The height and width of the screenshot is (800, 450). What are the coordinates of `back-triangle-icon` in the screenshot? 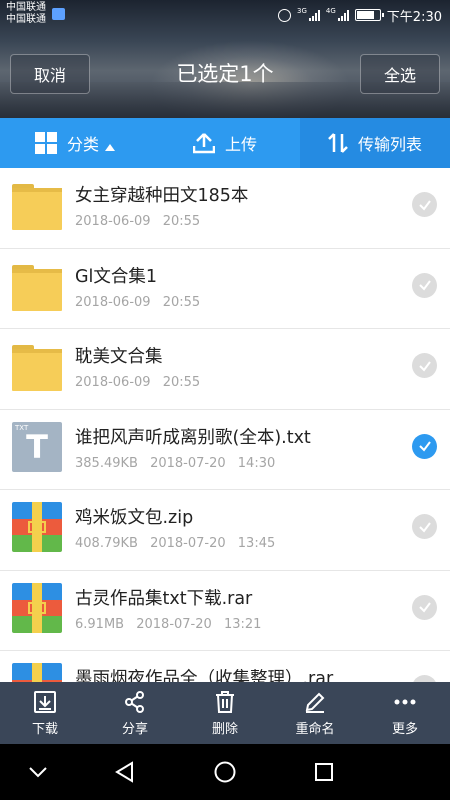 It's located at (125, 772).